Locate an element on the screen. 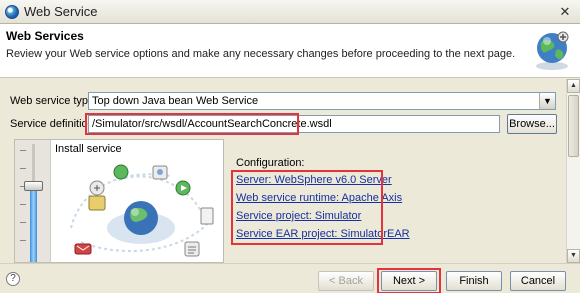  eclipse-icon is located at coordinates (12, 12).